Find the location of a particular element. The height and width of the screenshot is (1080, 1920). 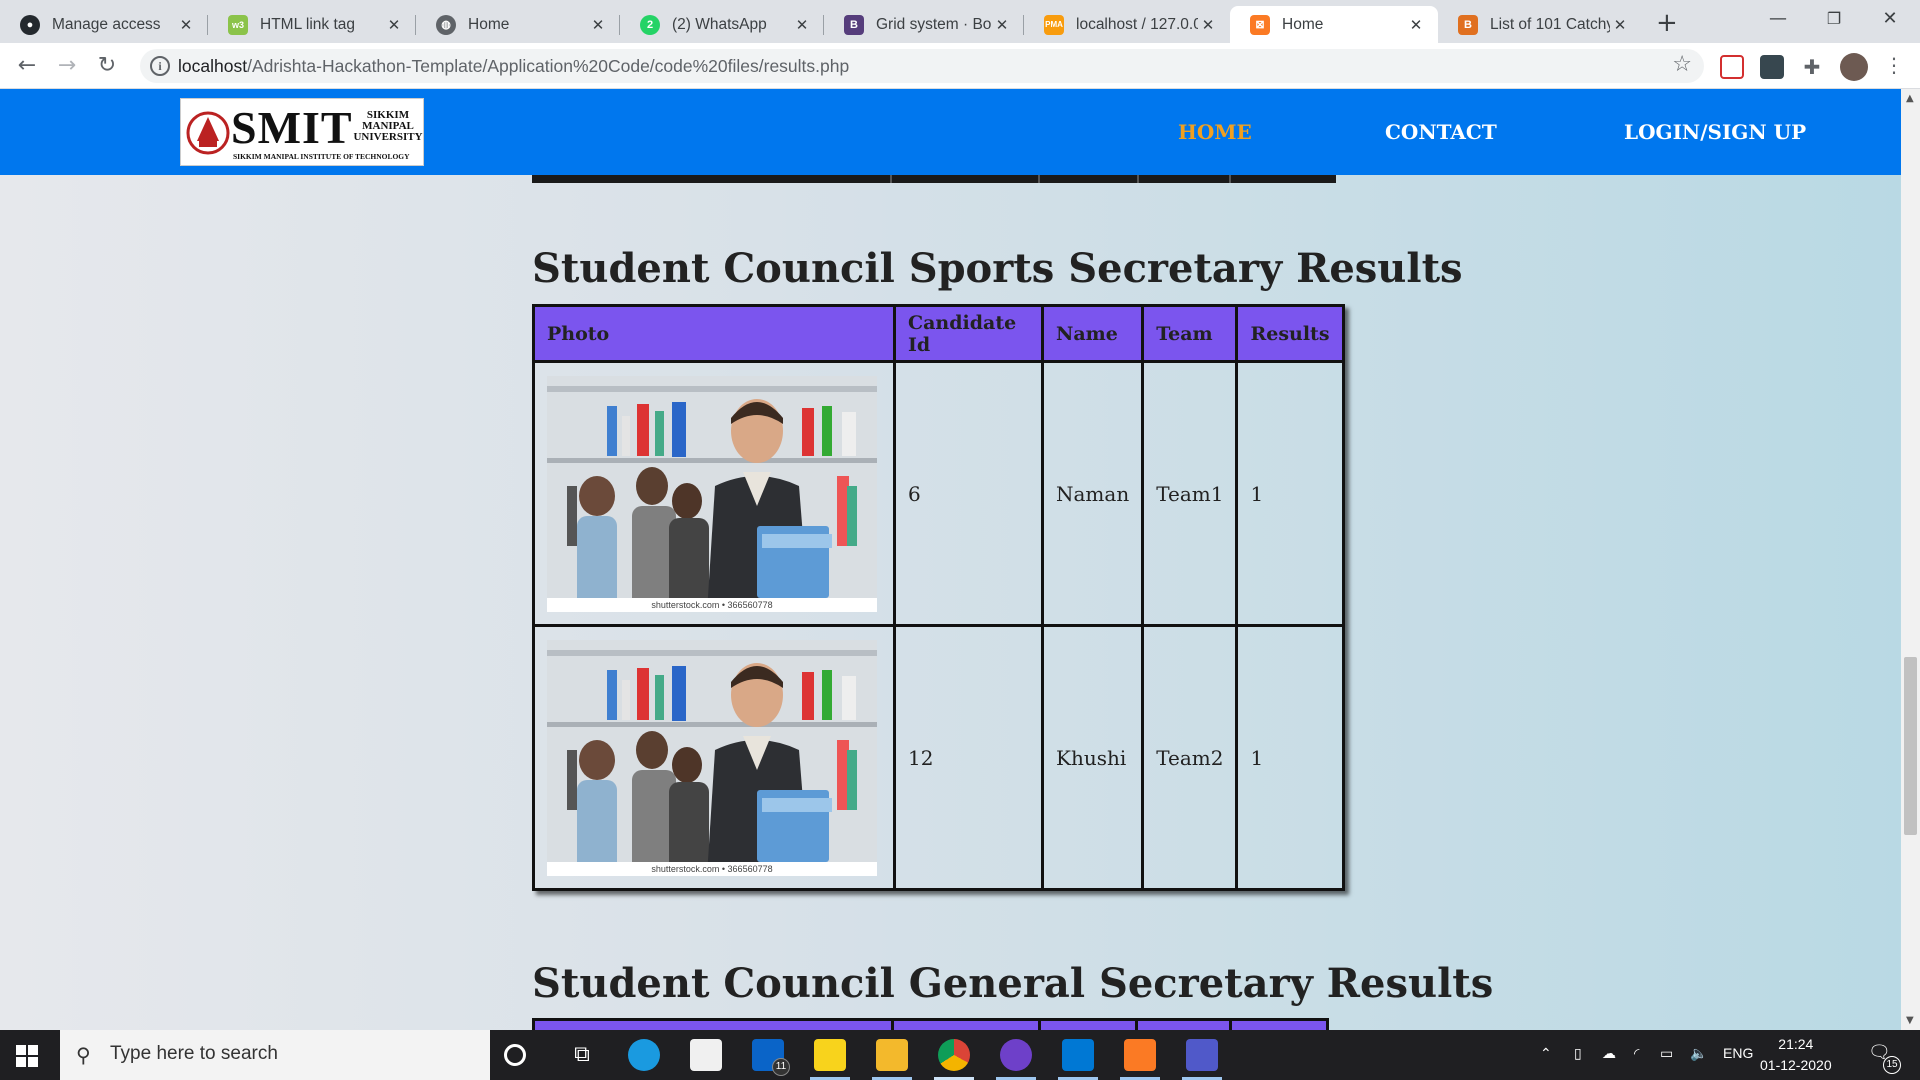

browser-tab: PMA localhost / 127.0.0 ✕ is located at coordinates (1127, 24).